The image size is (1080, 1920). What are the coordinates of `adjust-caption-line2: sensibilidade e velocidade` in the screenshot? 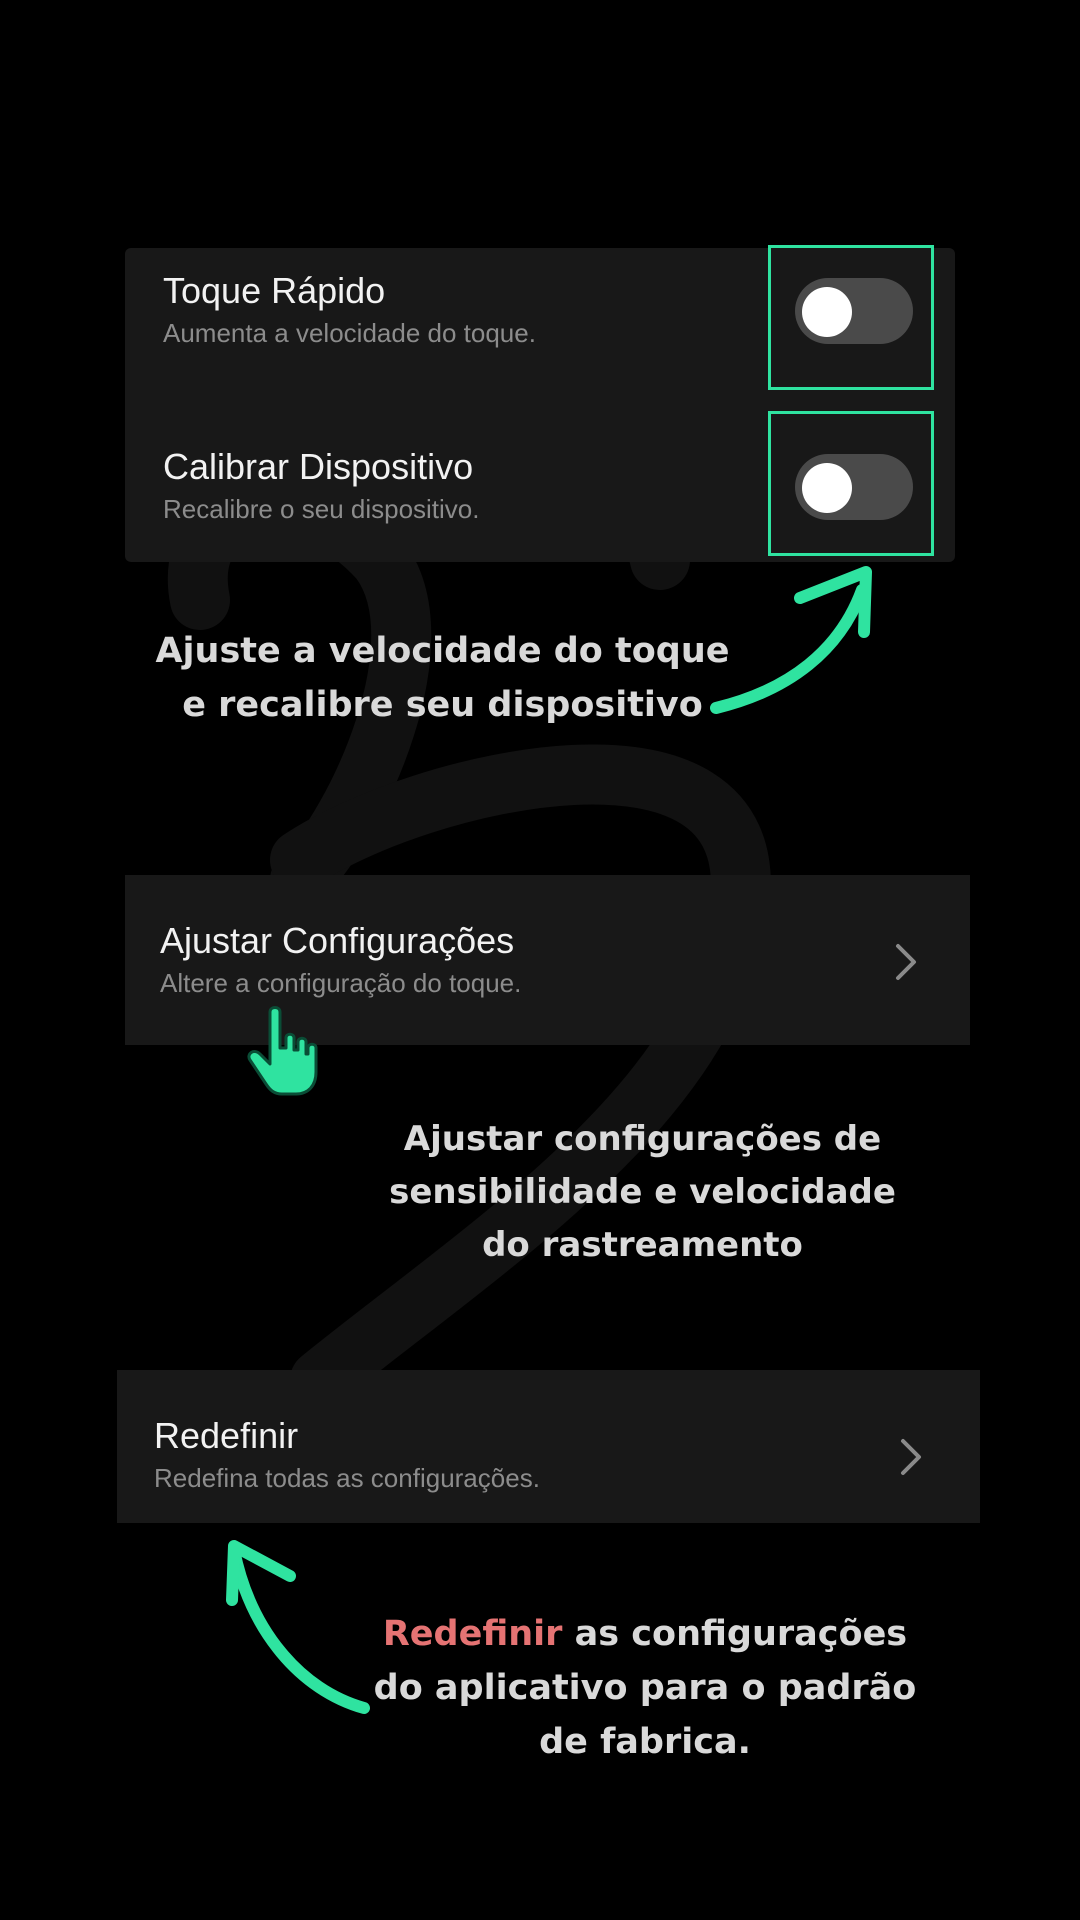 It's located at (642, 1192).